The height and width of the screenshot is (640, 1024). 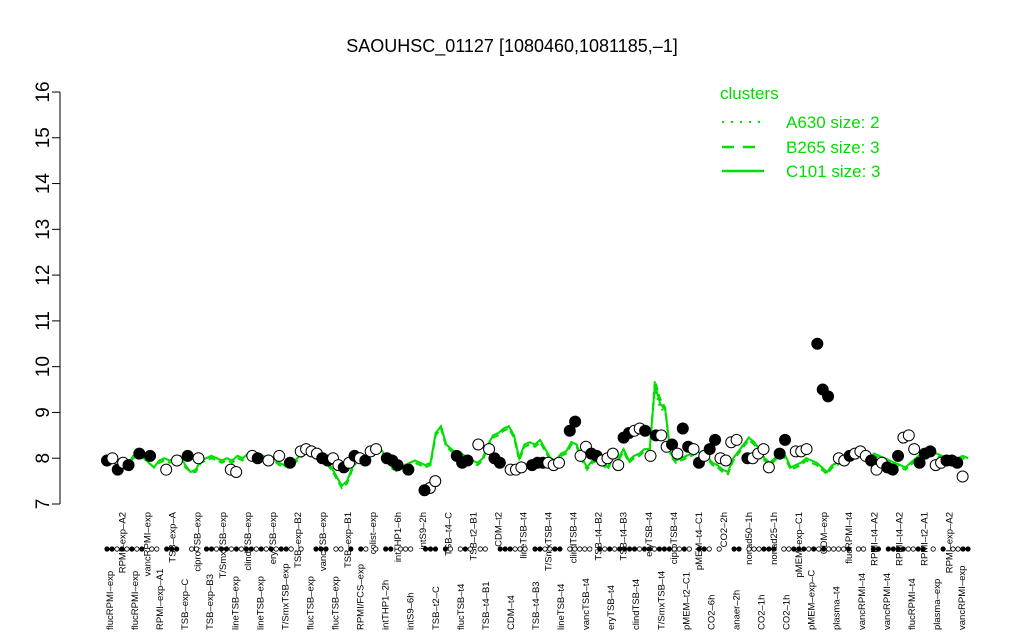 What do you see at coordinates (43, 366) in the screenshot?
I see `y-tick-label: 10` at bounding box center [43, 366].